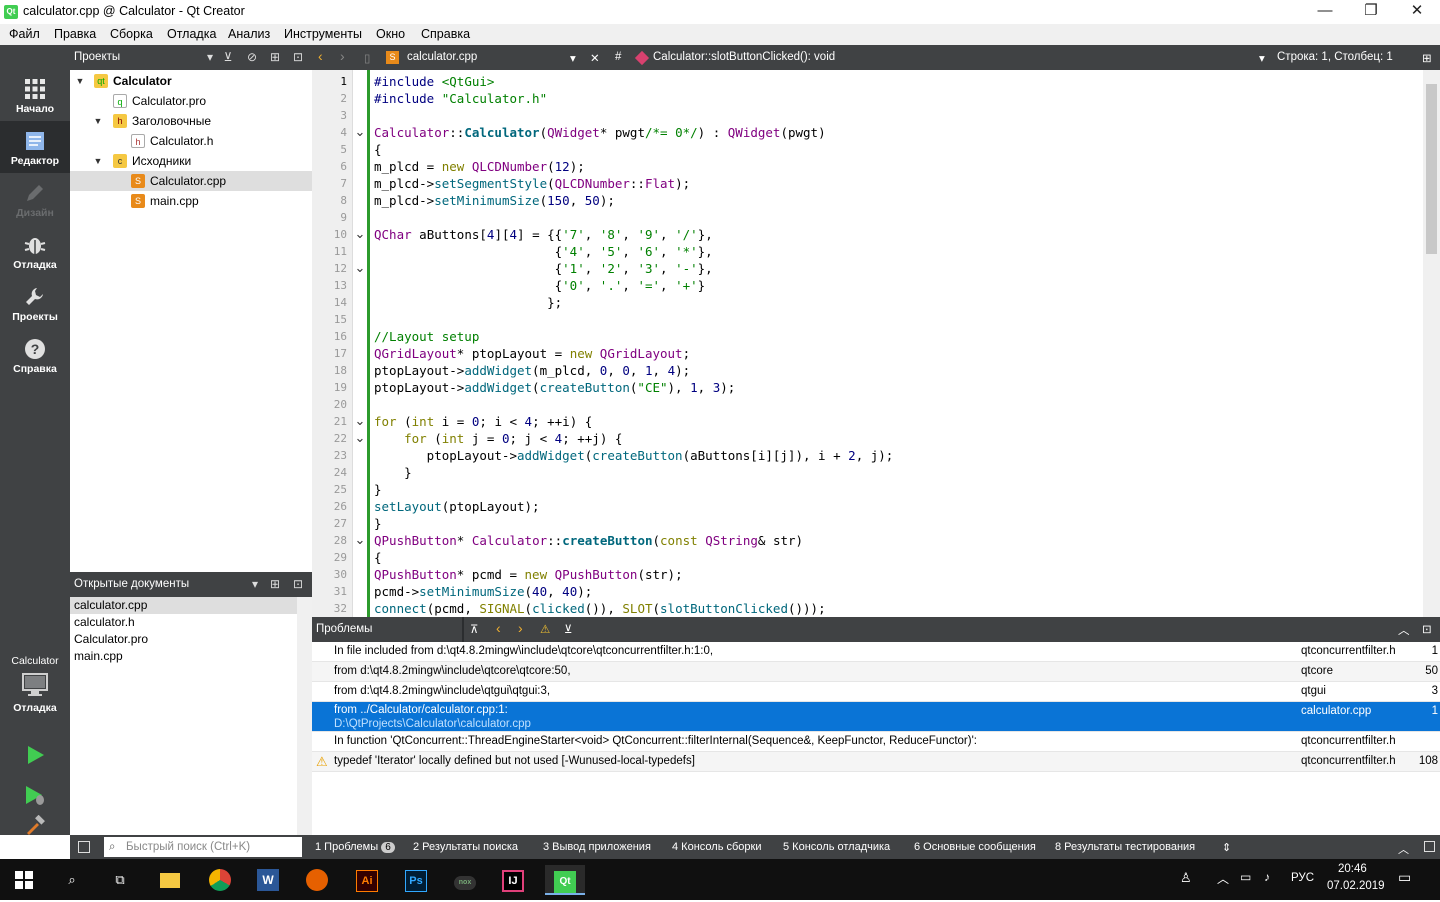 The image size is (1440, 902). Describe the element at coordinates (426, 336) in the screenshot. I see `code-line: //Layout setup` at that location.